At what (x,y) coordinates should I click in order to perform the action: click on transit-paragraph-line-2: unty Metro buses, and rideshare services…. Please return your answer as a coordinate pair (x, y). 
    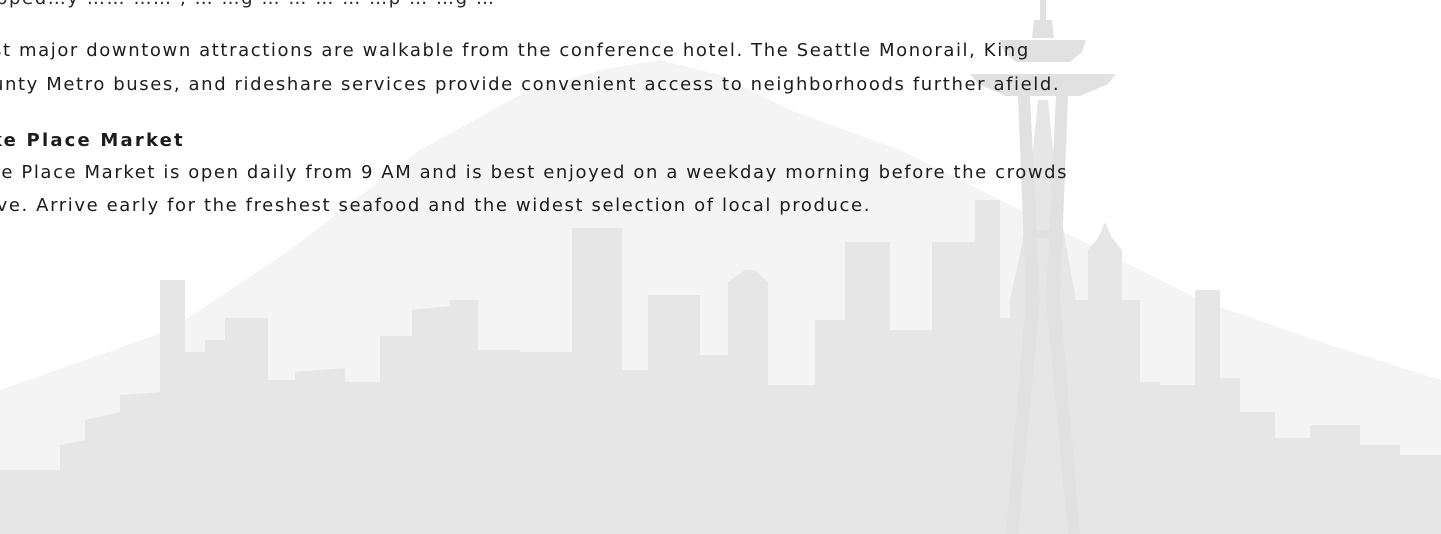
    Looking at the image, I should click on (530, 84).